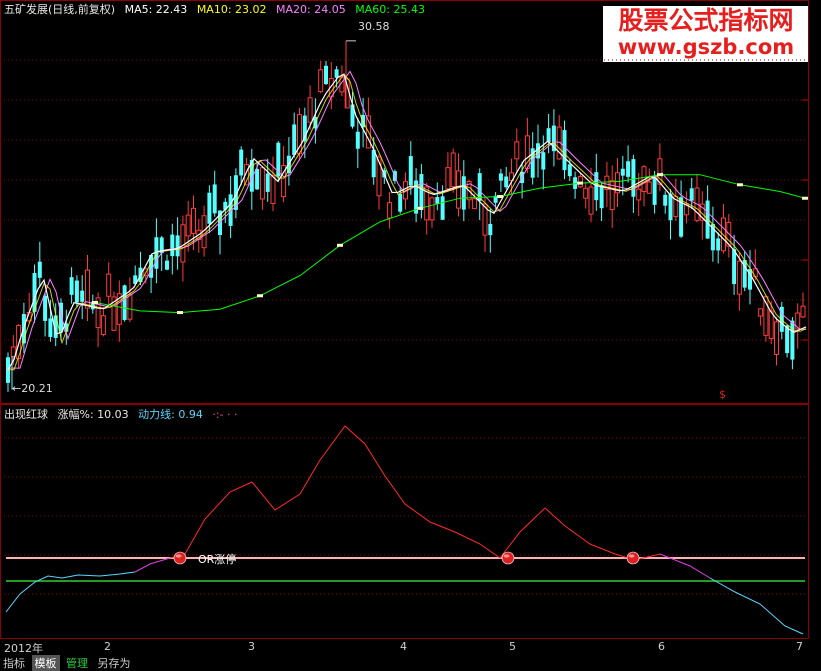 This screenshot has width=821, height=671. What do you see at coordinates (45, 663) in the screenshot?
I see `tab-template: 模板` at bounding box center [45, 663].